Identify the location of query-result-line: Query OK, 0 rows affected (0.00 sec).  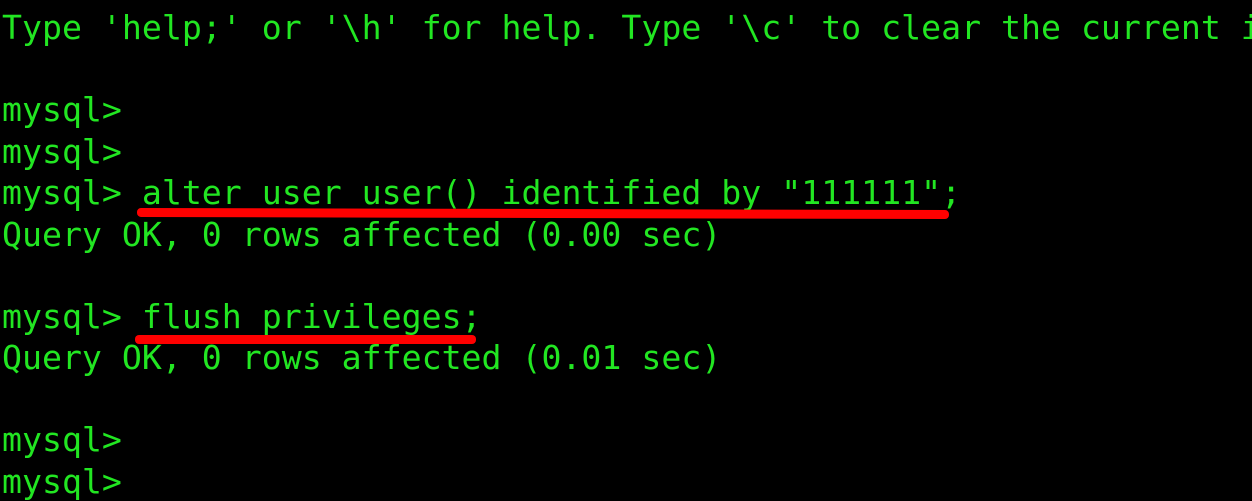
(362, 234).